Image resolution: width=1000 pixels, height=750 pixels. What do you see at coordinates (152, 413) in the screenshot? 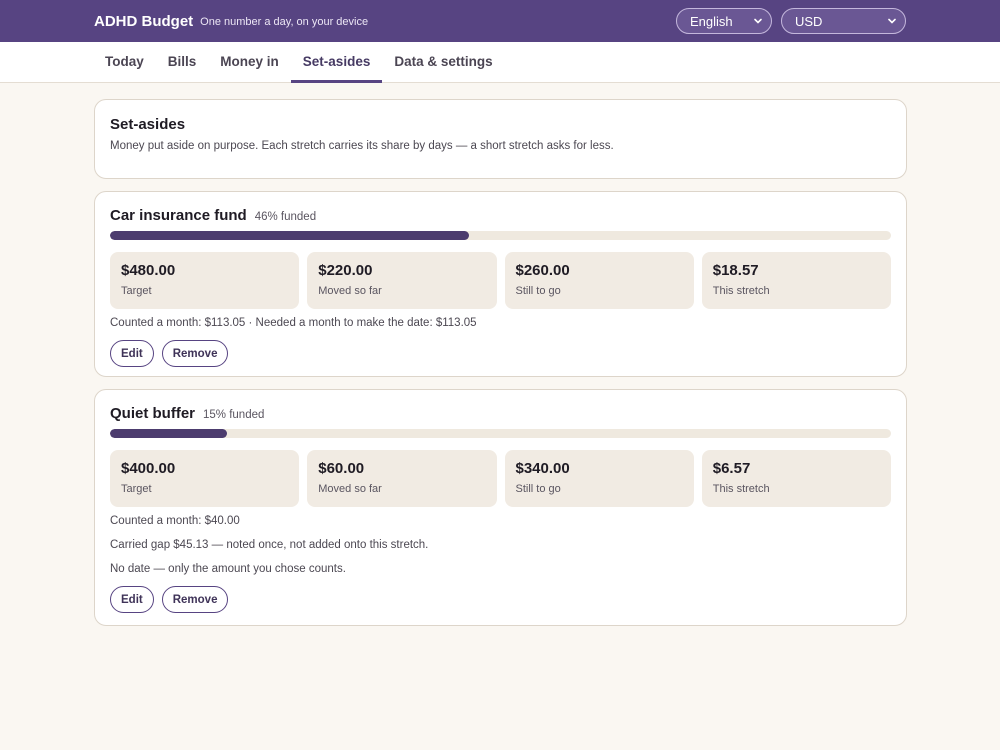
I see `fund-name: Quiet buffer` at bounding box center [152, 413].